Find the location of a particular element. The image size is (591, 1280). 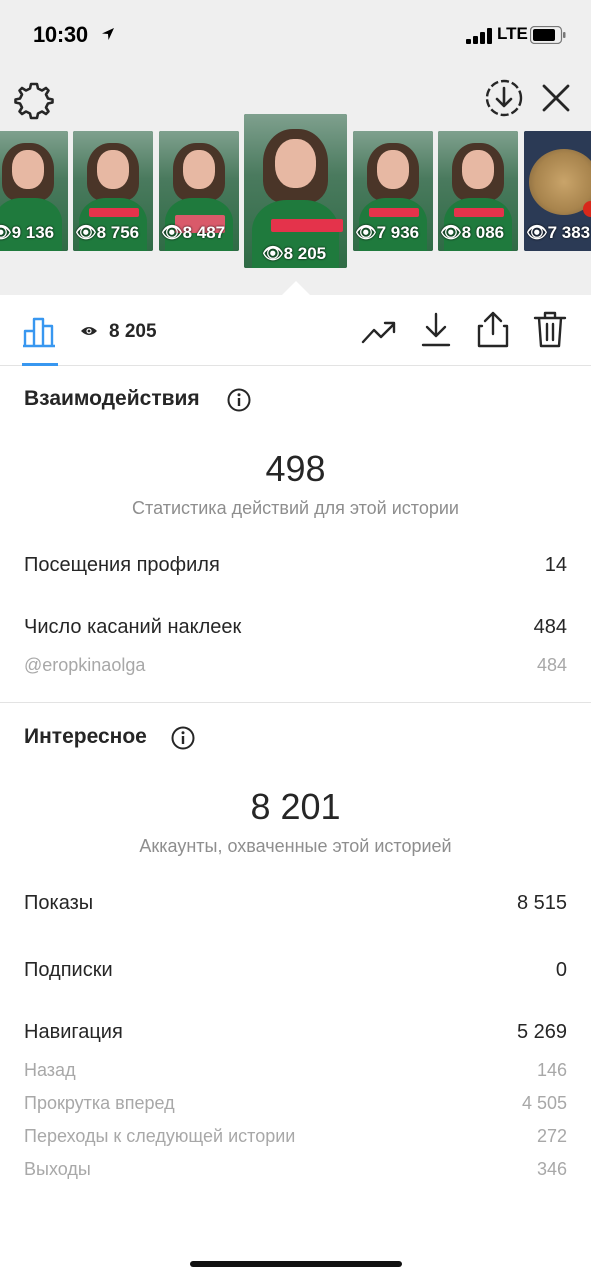

story-view-count: 👁︎8 487 is located at coordinates (193, 232).